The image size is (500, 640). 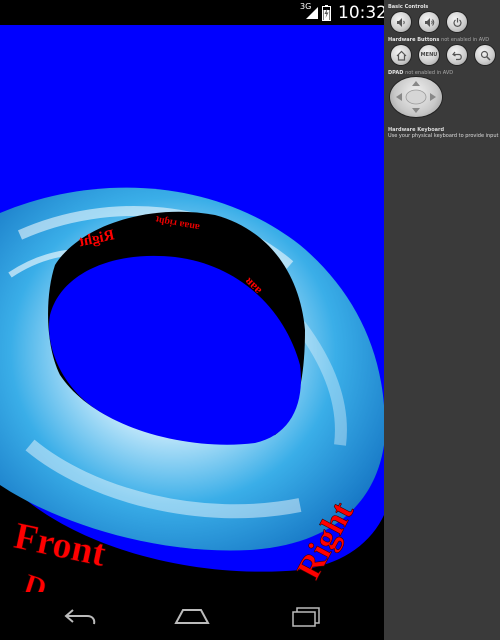 I want to click on home-button, so click(x=192, y=616).